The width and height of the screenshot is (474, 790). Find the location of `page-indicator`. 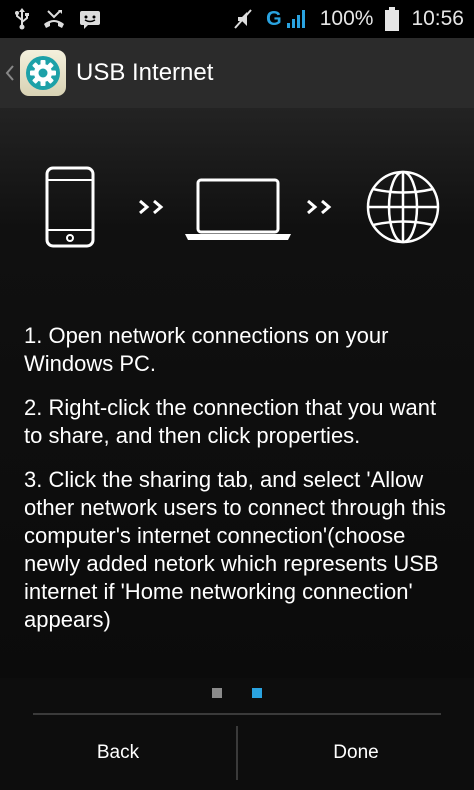

page-indicator is located at coordinates (237, 694).